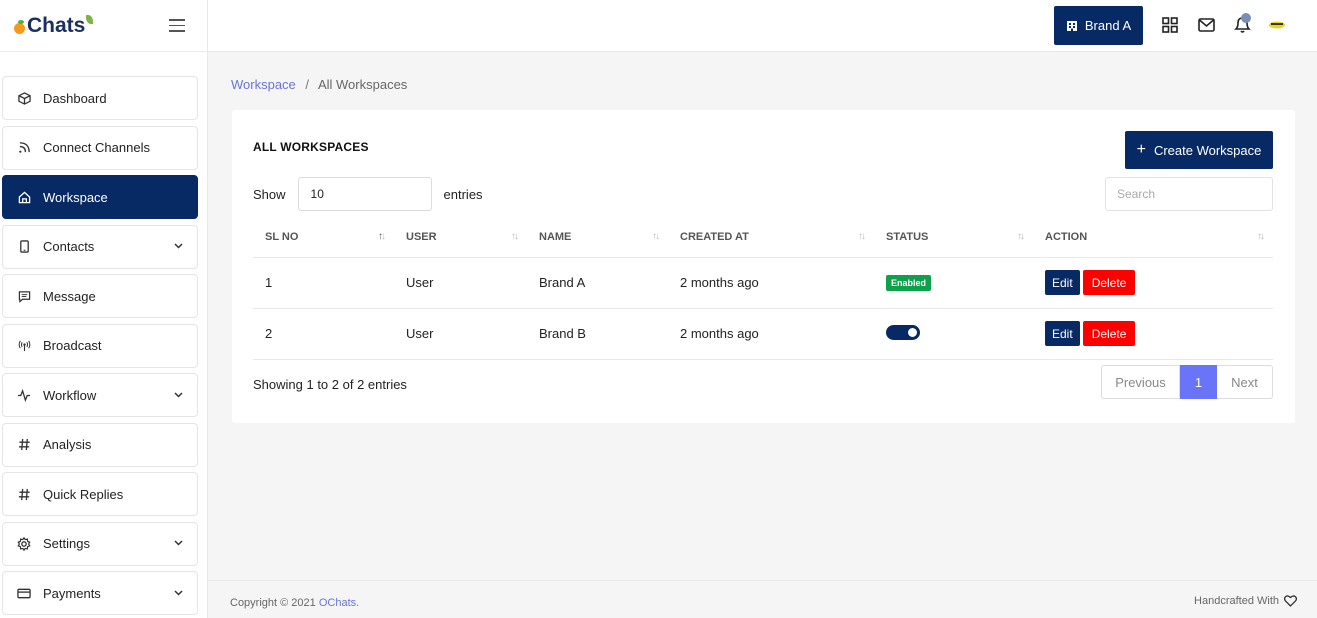 The width and height of the screenshot is (1317, 618). Describe the element at coordinates (1245, 382) in the screenshot. I see `next-page-button: Next` at that location.